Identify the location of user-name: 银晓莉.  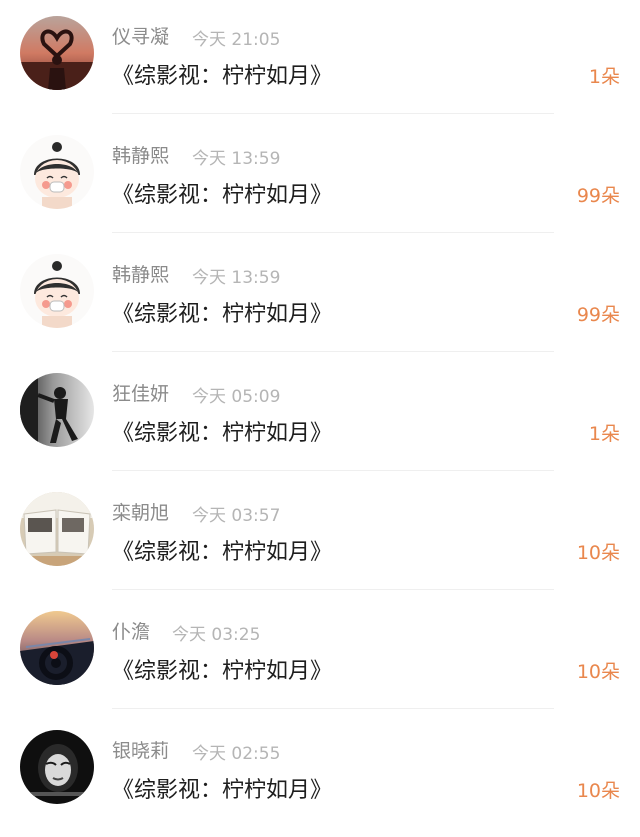
(140, 749).